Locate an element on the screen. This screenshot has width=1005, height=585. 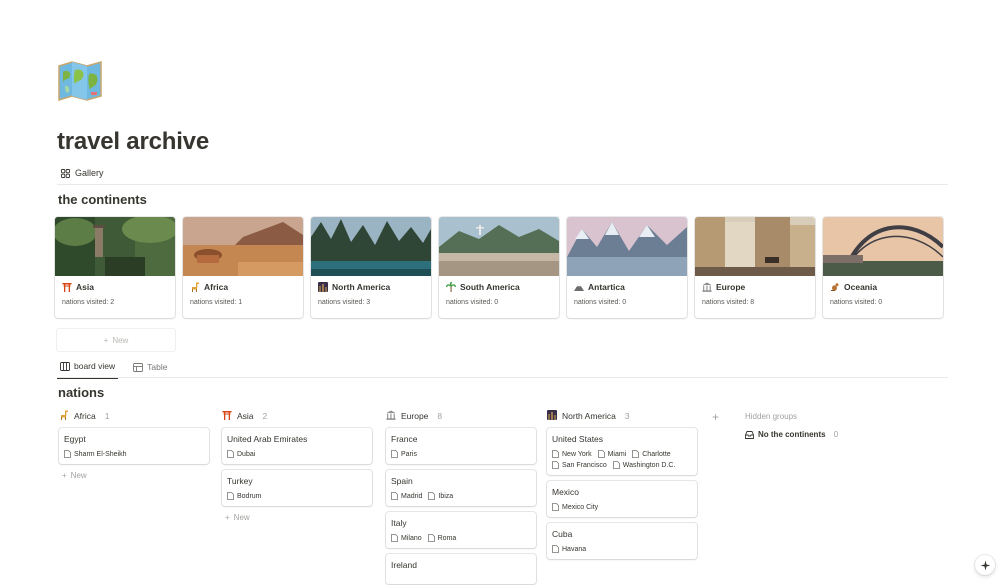
relation-chip: Sharm El-Sheikh is located at coordinates (95, 454).